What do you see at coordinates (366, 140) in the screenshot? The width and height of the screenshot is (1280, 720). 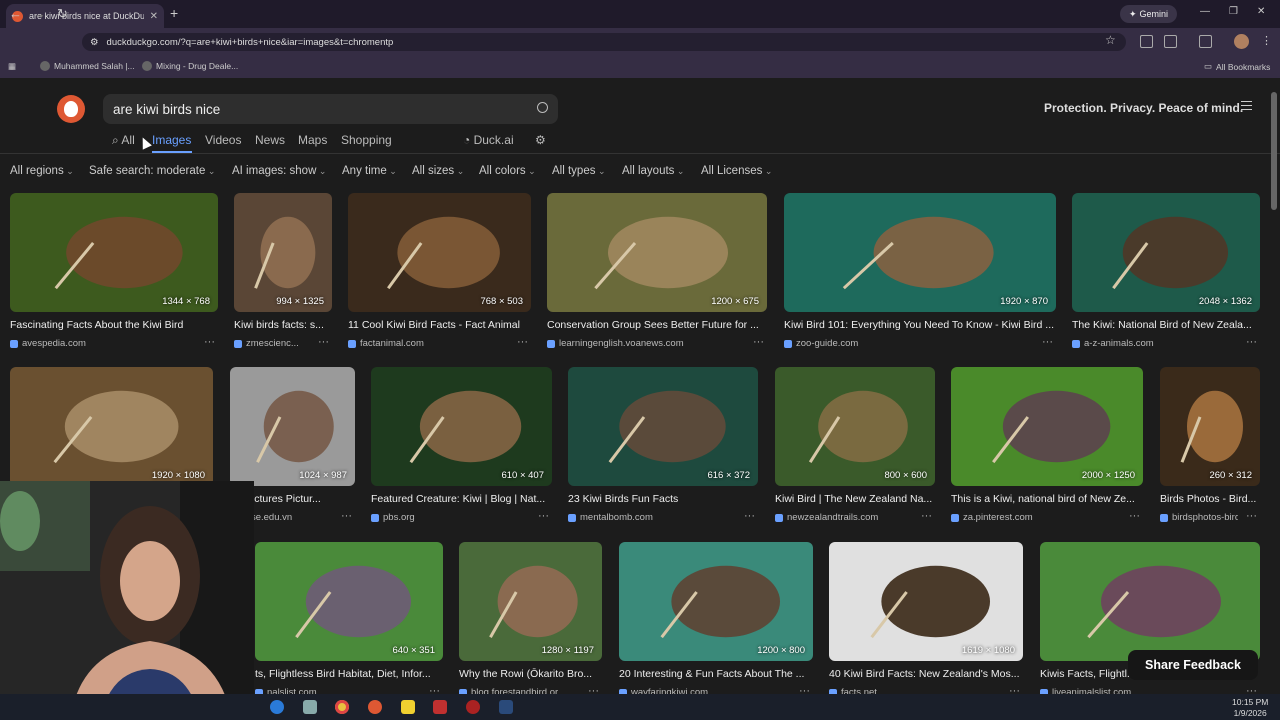 I see `tab-shopping: Shopping` at bounding box center [366, 140].